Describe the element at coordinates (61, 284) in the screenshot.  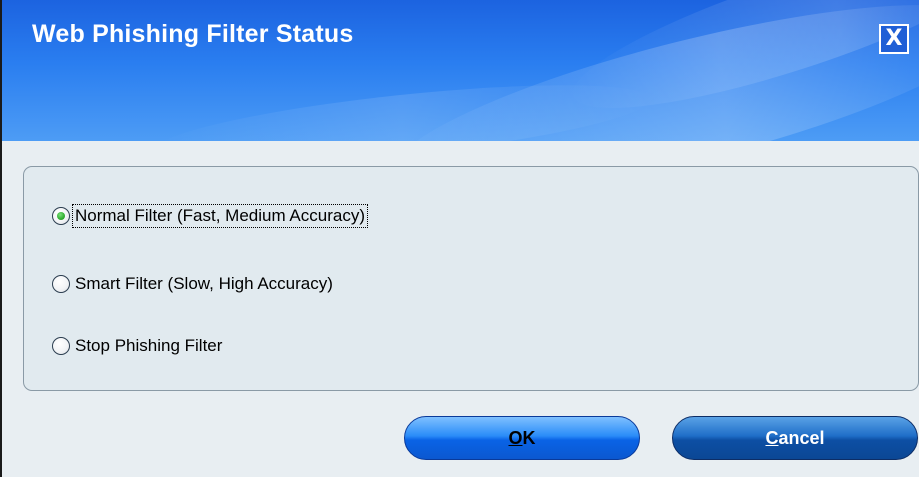
I see `radio-smart-filter` at that location.